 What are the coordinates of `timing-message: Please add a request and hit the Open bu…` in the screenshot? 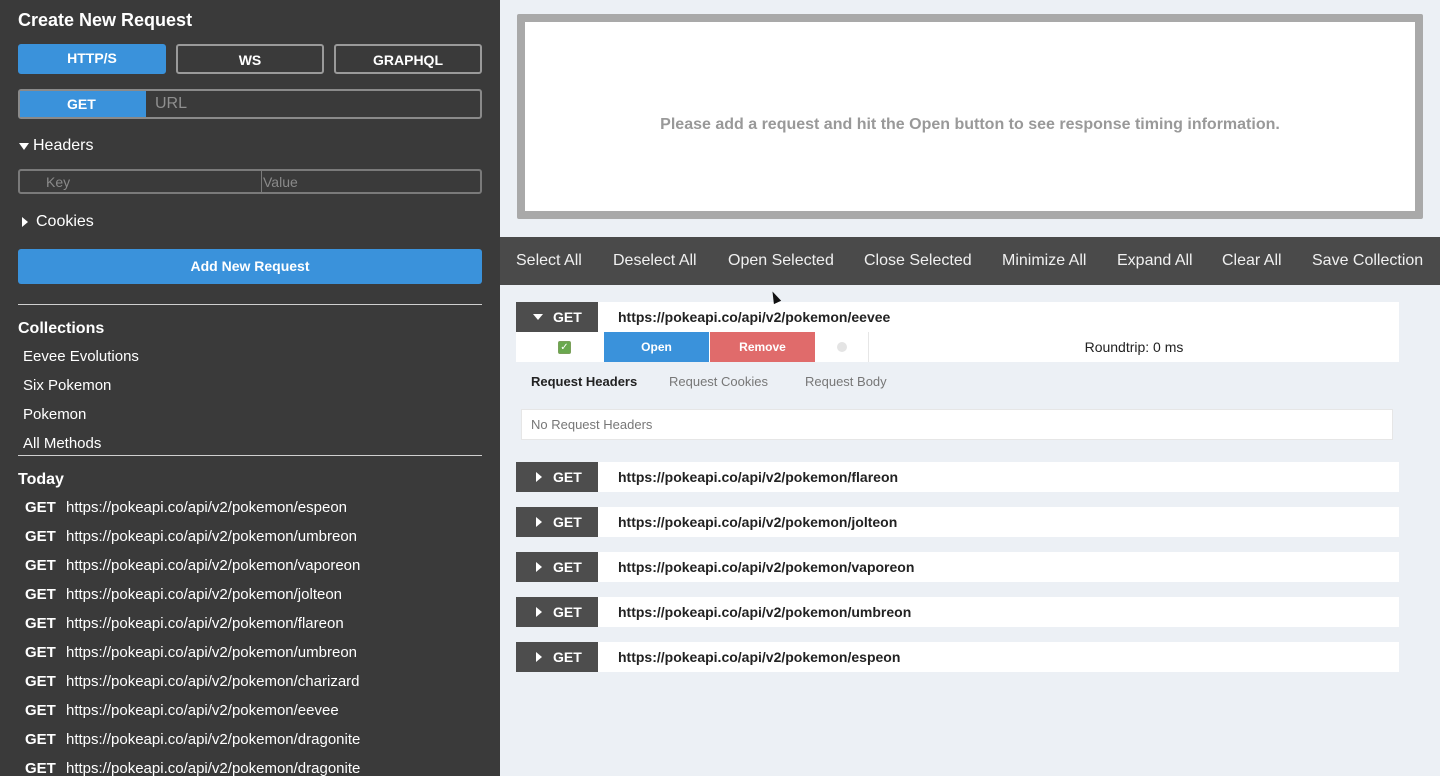 It's located at (970, 124).